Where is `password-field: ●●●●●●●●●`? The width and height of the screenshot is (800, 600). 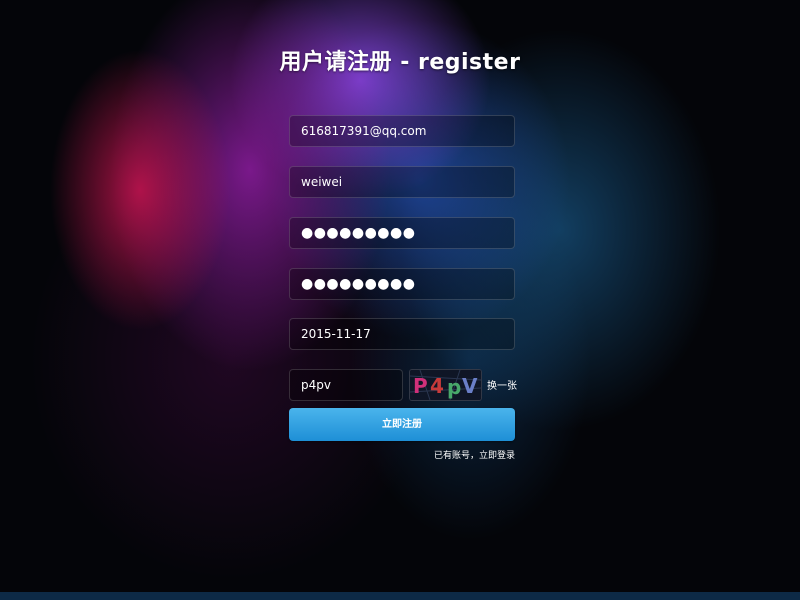 password-field: ●●●●●●●●● is located at coordinates (402, 233).